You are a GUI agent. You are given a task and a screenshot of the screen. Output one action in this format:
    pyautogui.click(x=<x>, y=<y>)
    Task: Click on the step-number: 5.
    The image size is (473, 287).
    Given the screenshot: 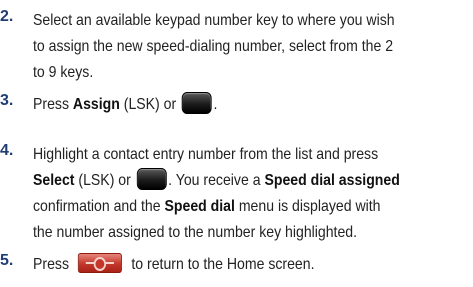 What is the action you would take?
    pyautogui.click(x=7, y=260)
    